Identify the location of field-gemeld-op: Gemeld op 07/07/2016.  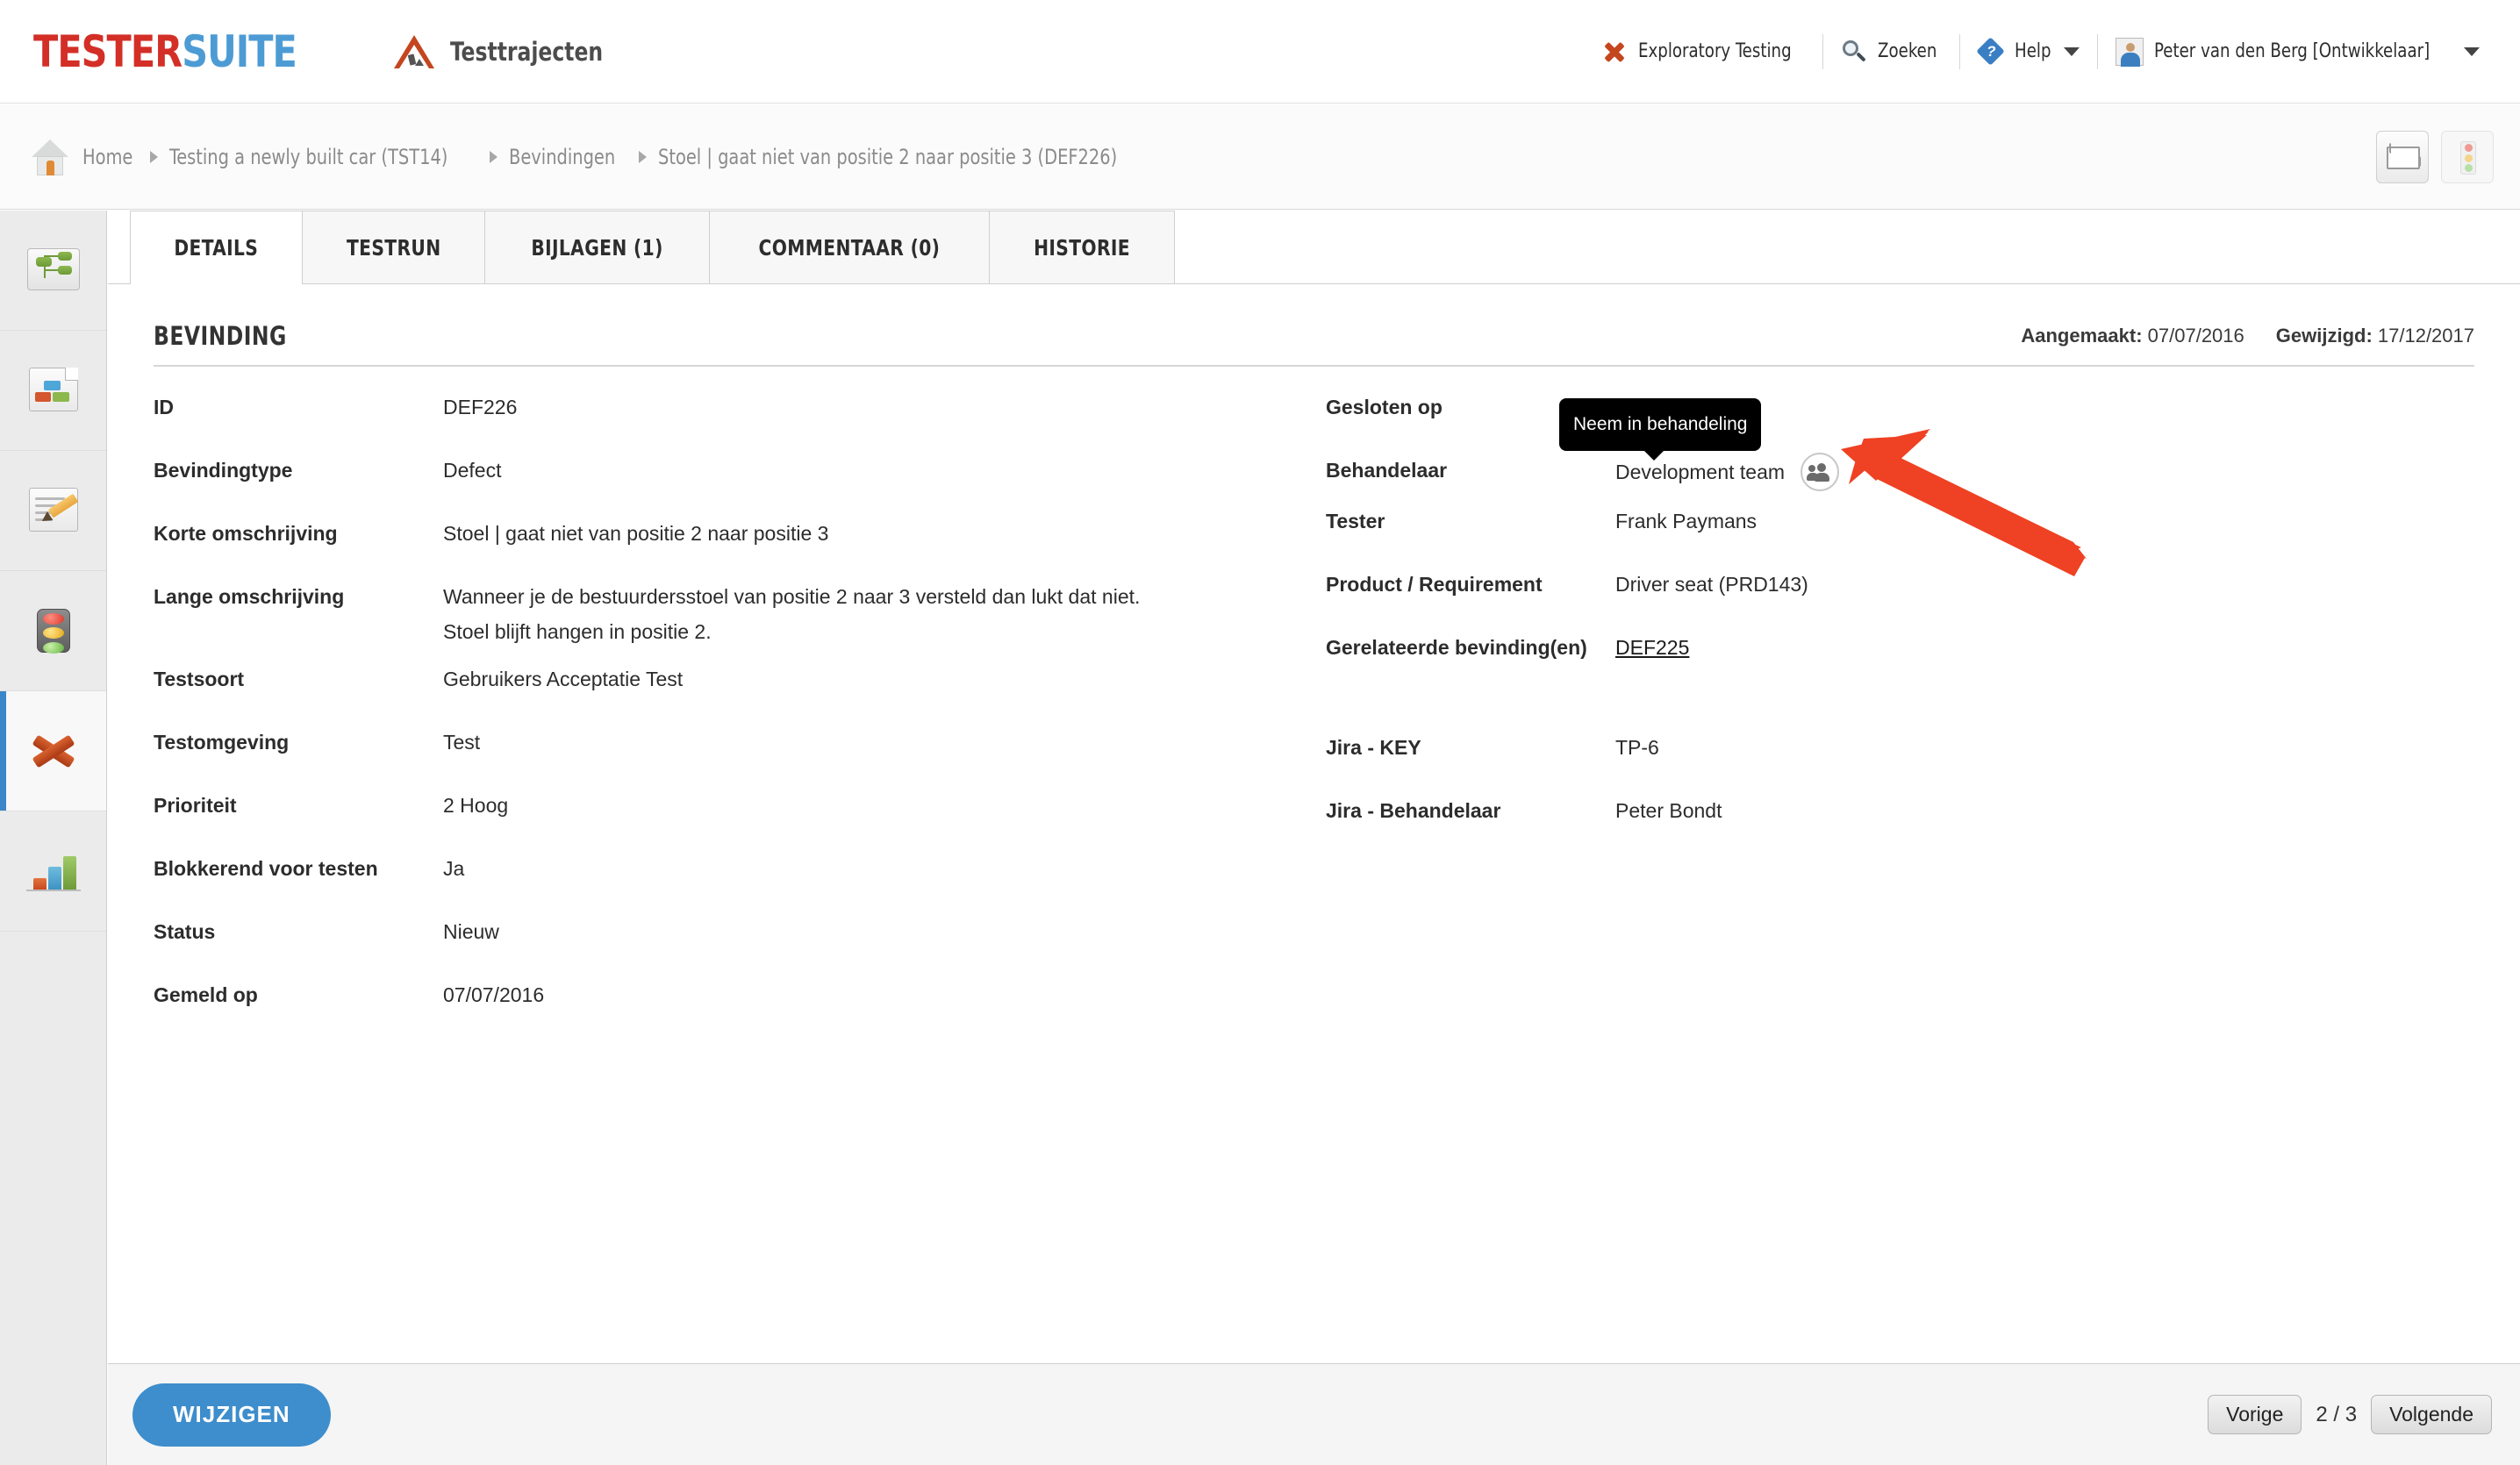
(732, 994).